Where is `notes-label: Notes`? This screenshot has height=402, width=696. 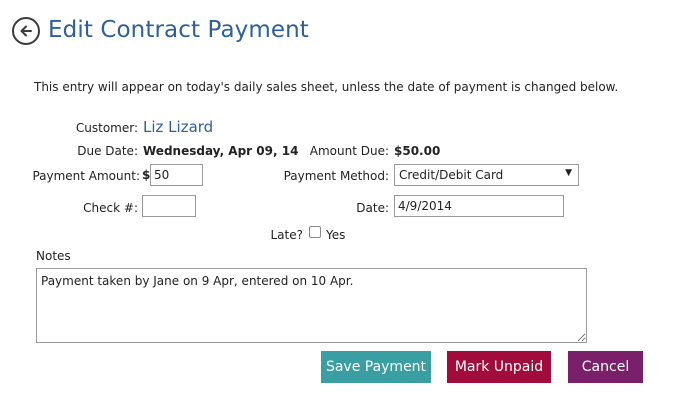
notes-label: Notes is located at coordinates (53, 256).